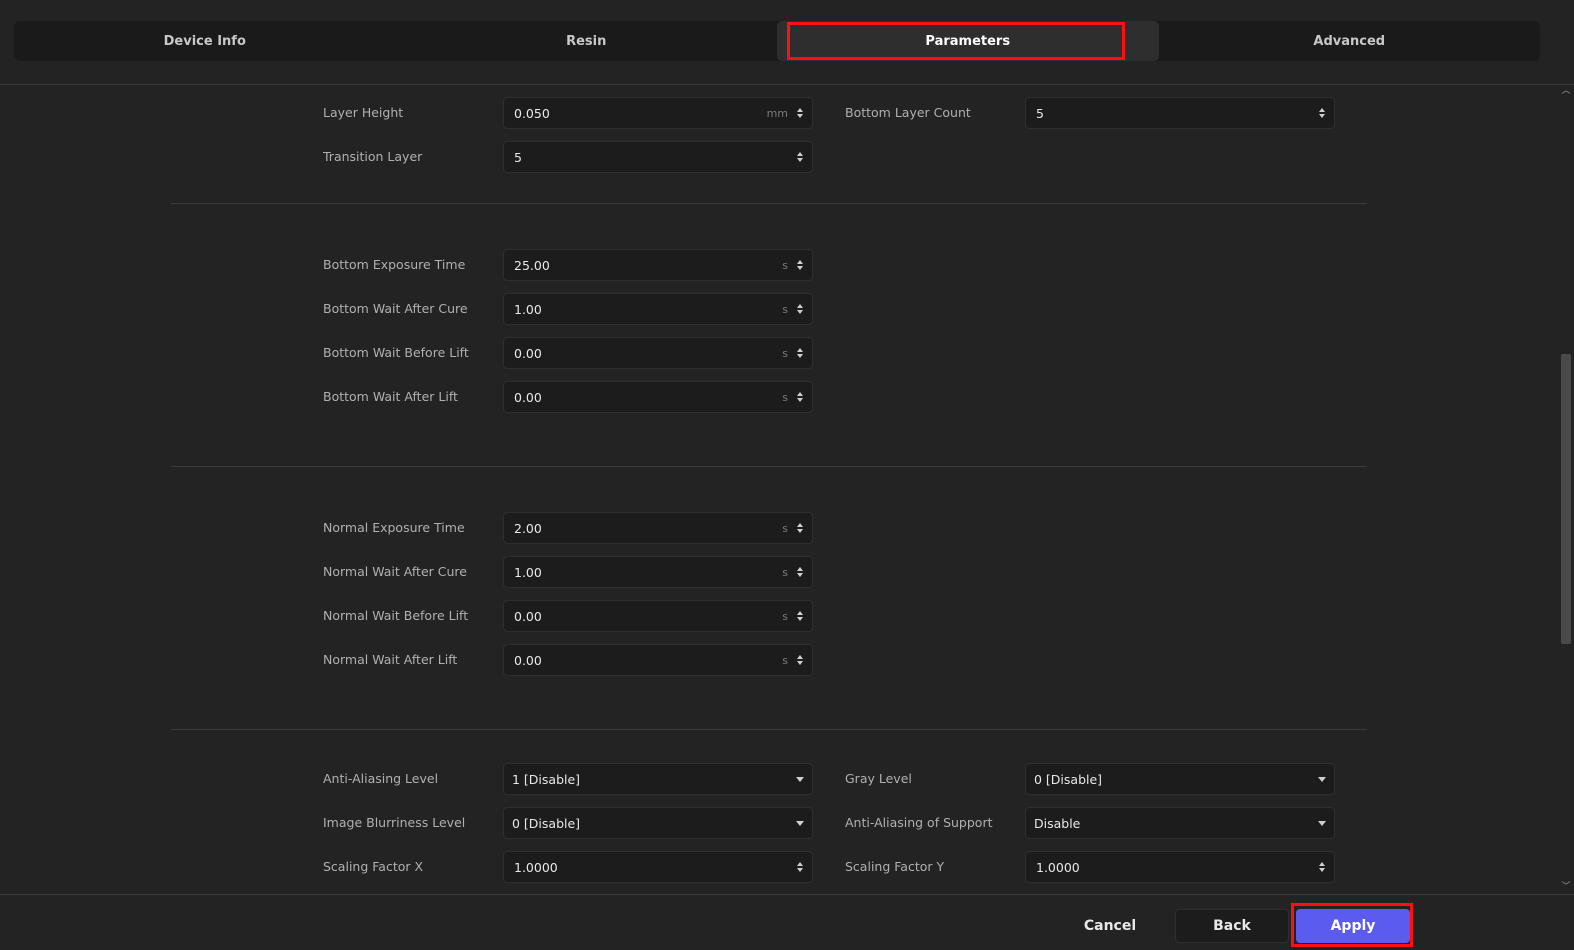  Describe the element at coordinates (381, 778) in the screenshot. I see `anti-aliasing-level-label: Anti-Aliasing Level` at that location.